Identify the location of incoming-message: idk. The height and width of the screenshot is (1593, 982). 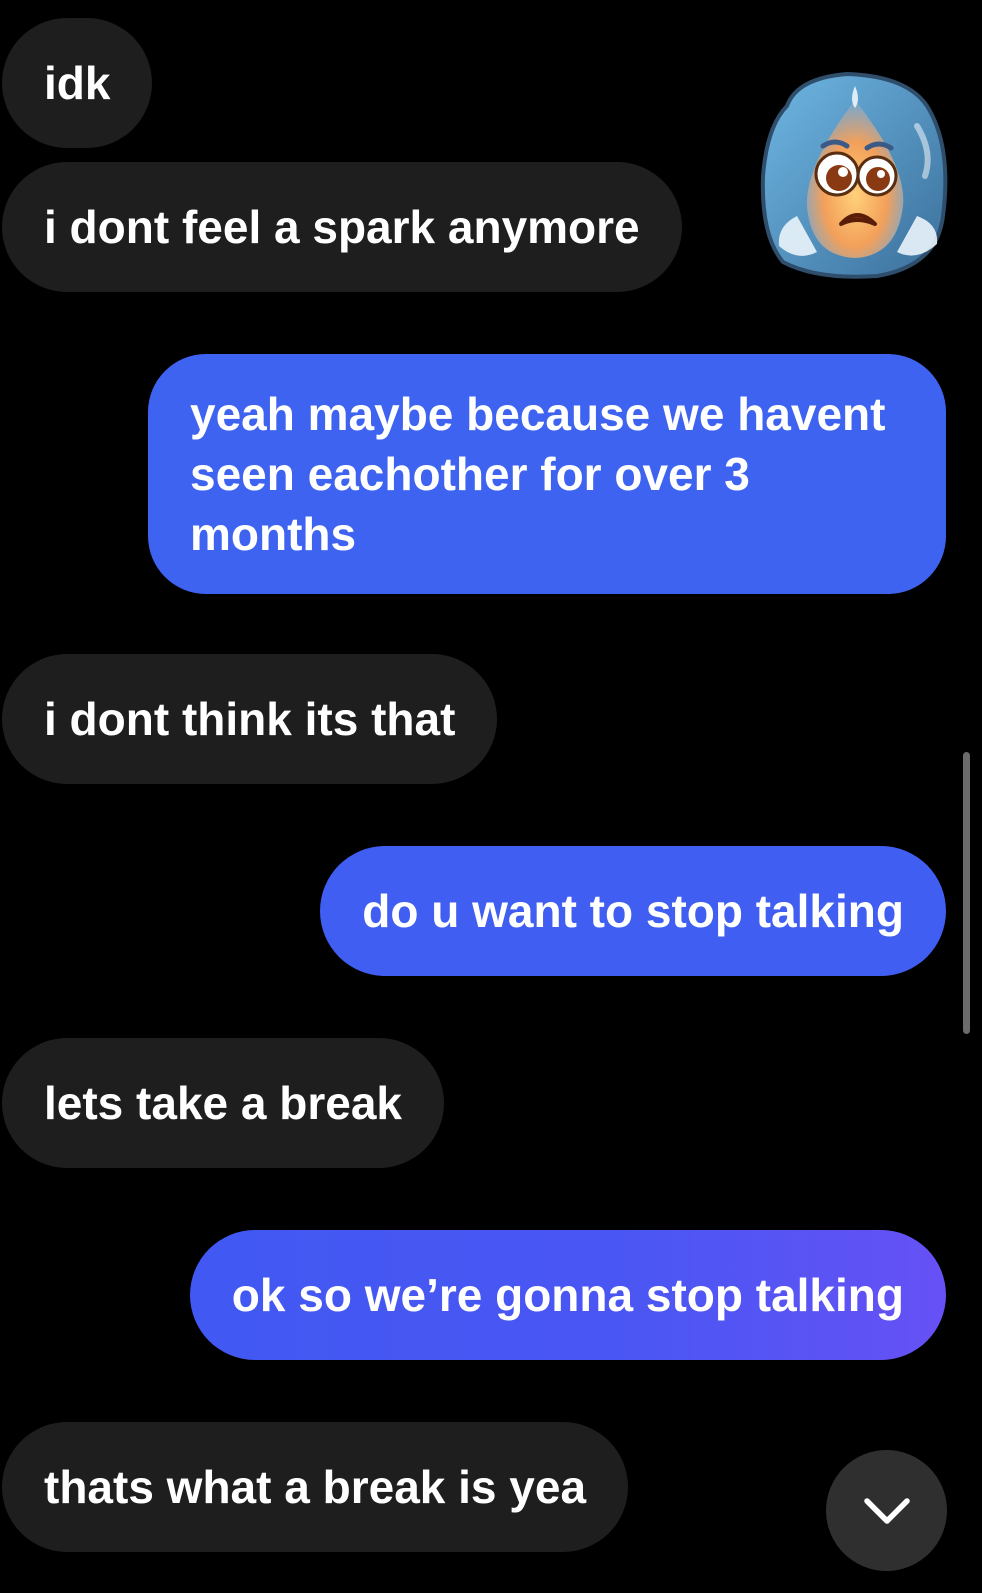
(77, 83).